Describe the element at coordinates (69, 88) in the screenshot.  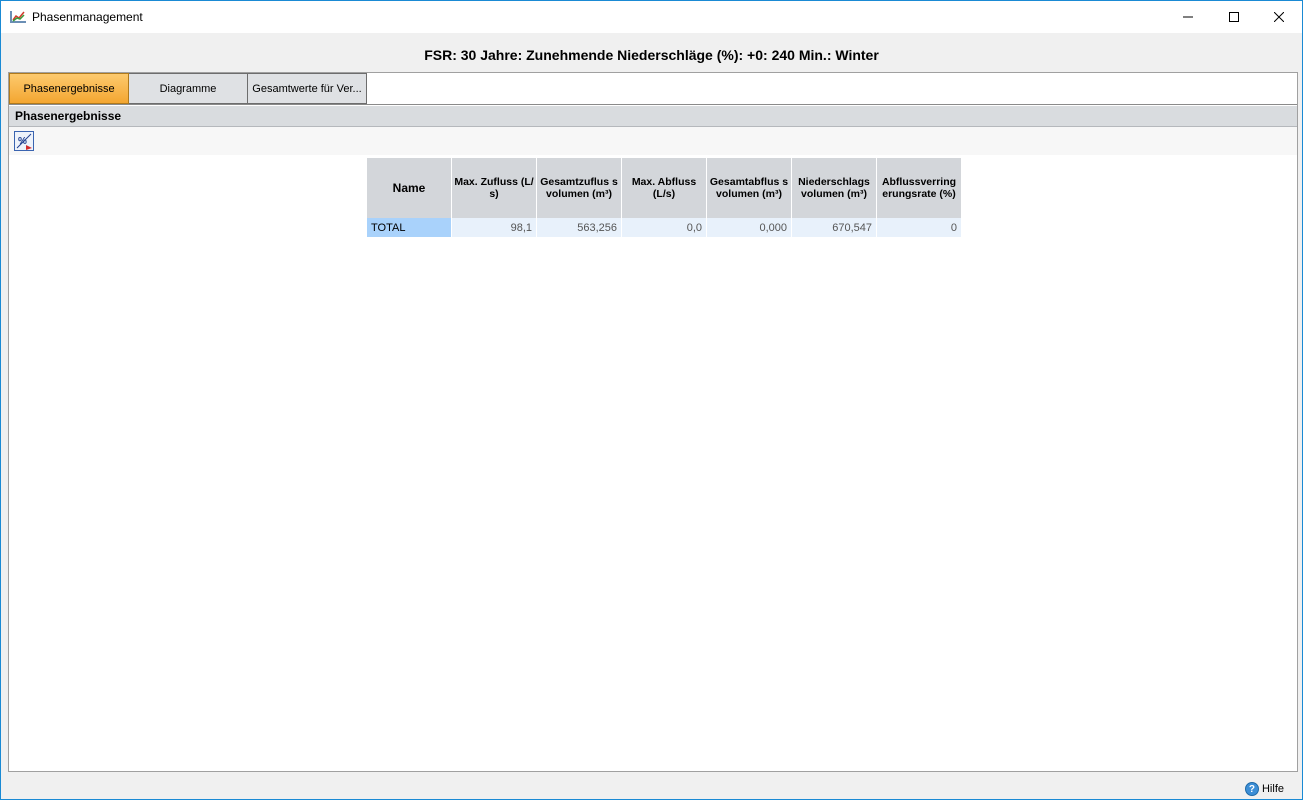
I see `tab-phasenergebnisse: Phasenergebnisse` at that location.